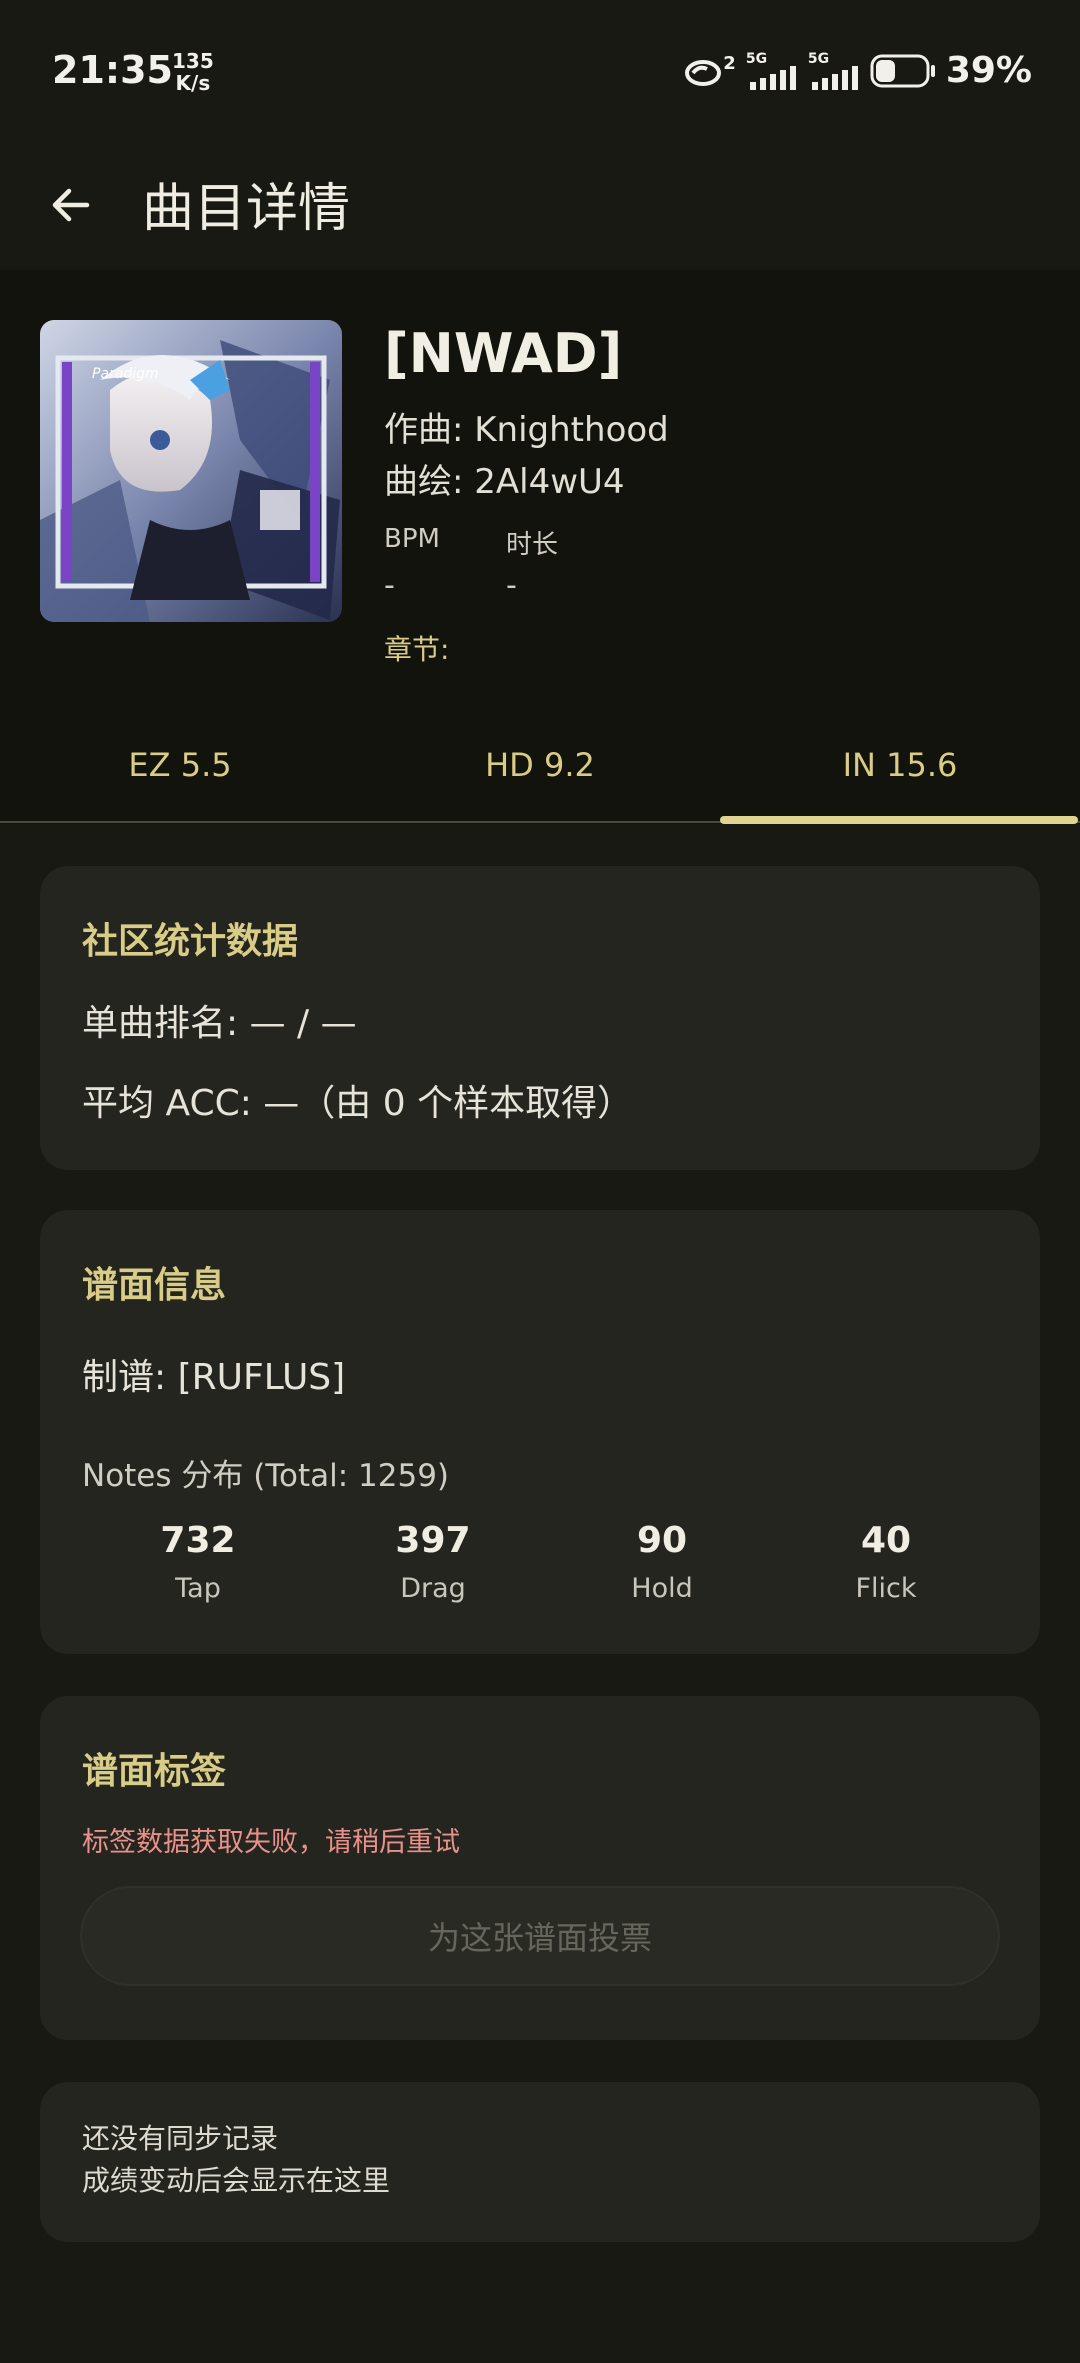  Describe the element at coordinates (886, 1588) in the screenshot. I see `notes-flick-label: Flick` at that location.